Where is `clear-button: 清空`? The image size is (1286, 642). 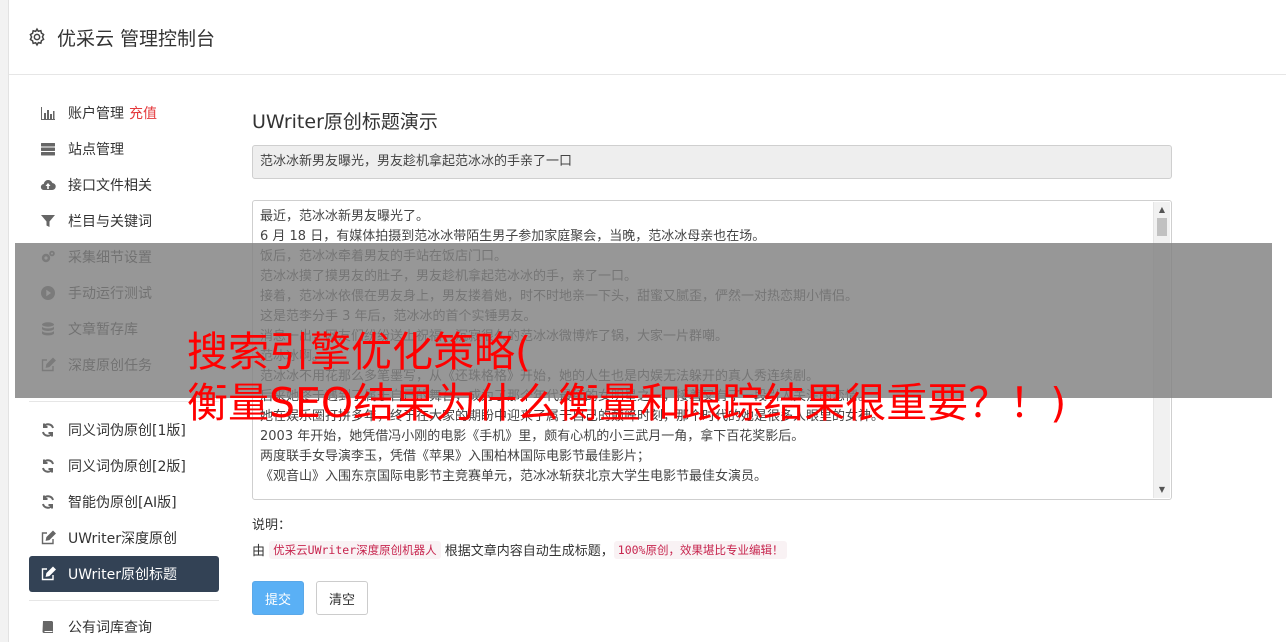 clear-button: 清空 is located at coordinates (342, 598).